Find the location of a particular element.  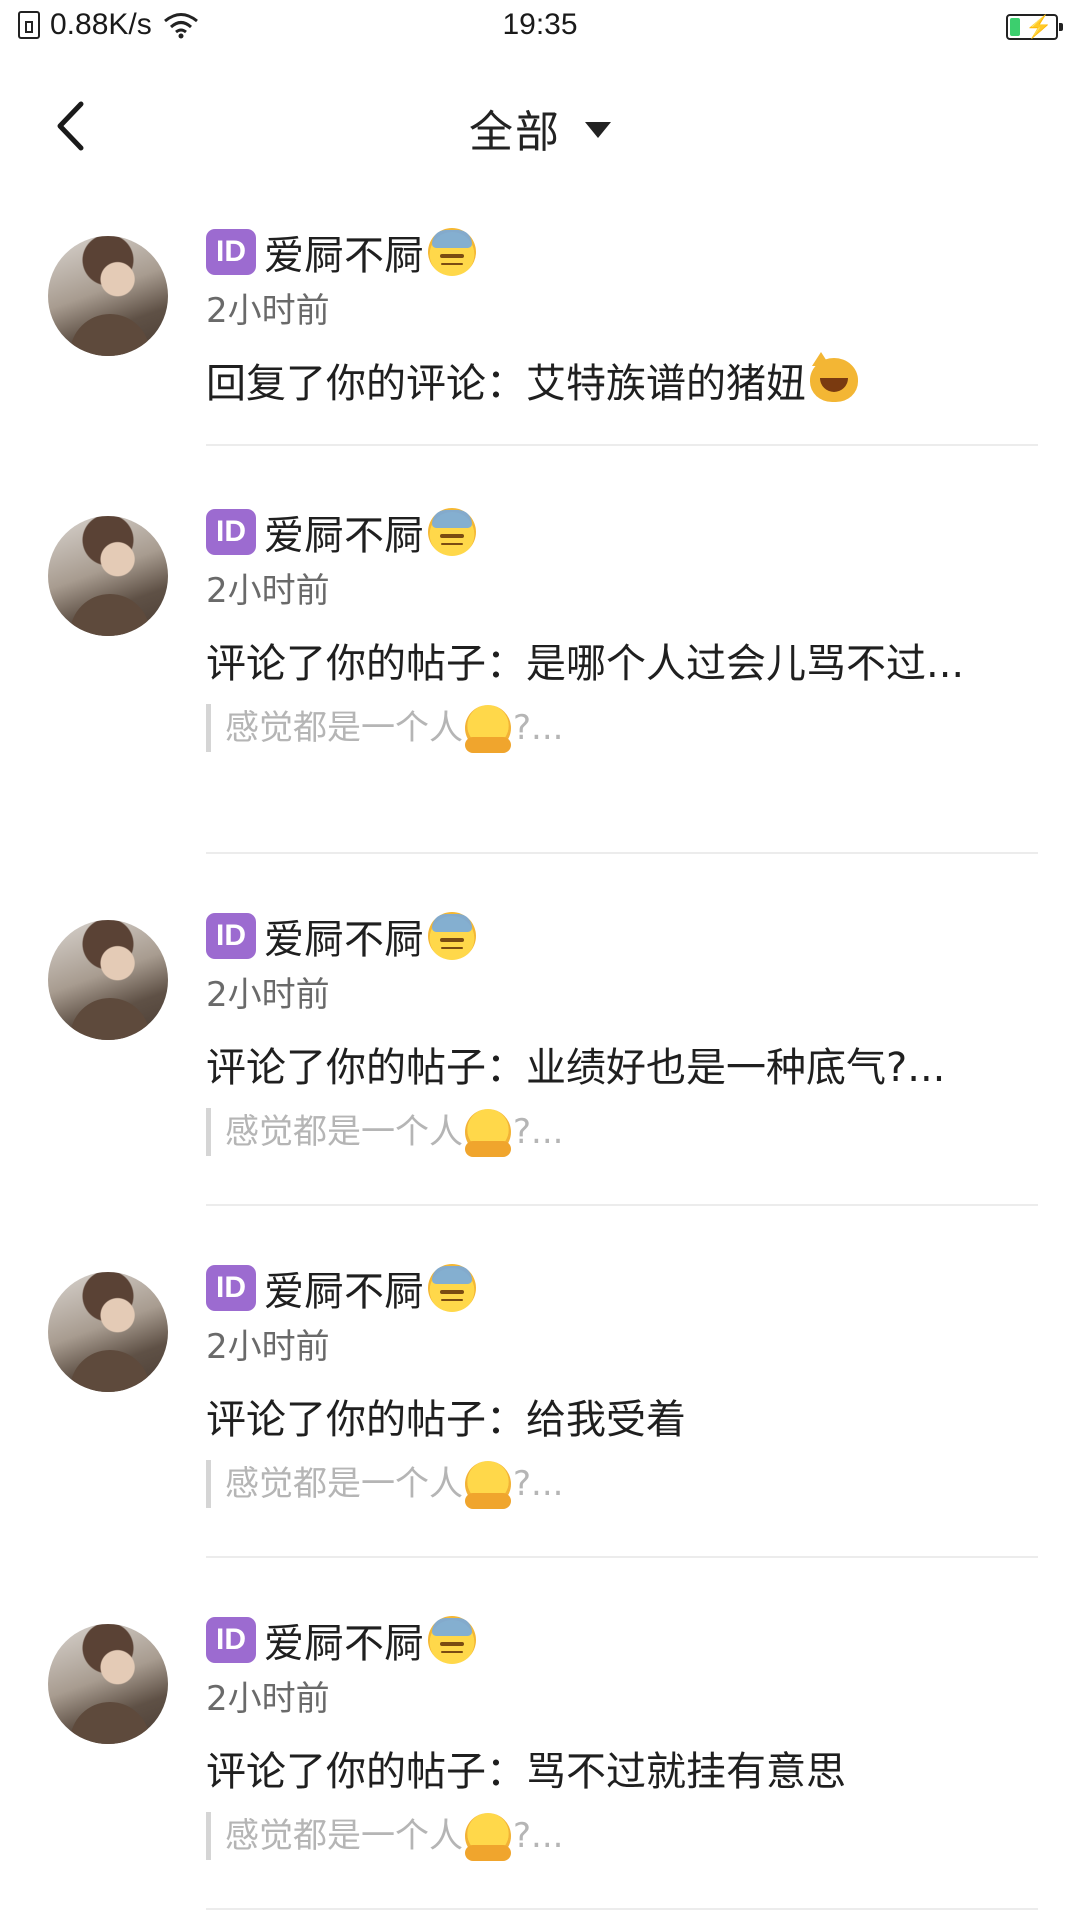

charging-bolt-icon: ⚡ is located at coordinates (1039, 26).